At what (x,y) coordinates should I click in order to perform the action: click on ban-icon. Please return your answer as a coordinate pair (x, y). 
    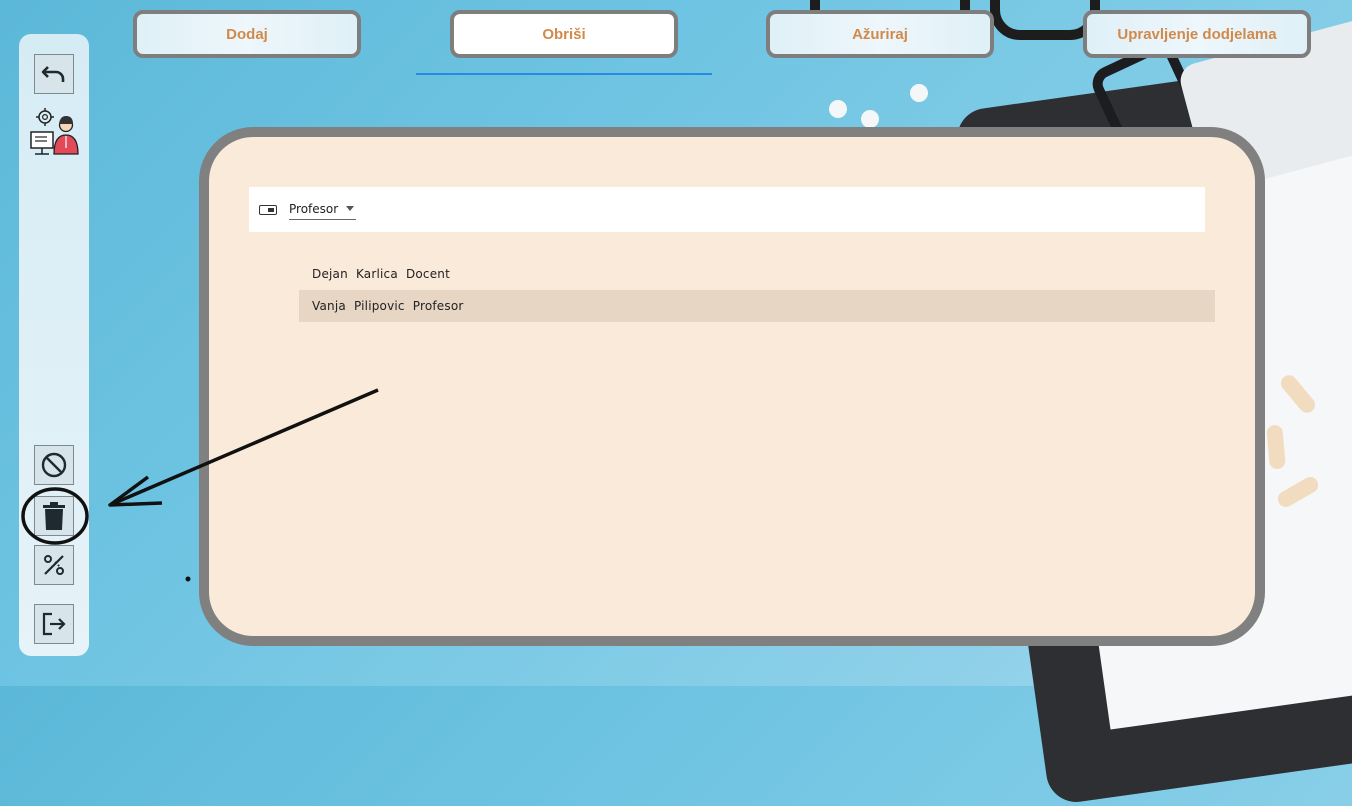
    Looking at the image, I should click on (54, 465).